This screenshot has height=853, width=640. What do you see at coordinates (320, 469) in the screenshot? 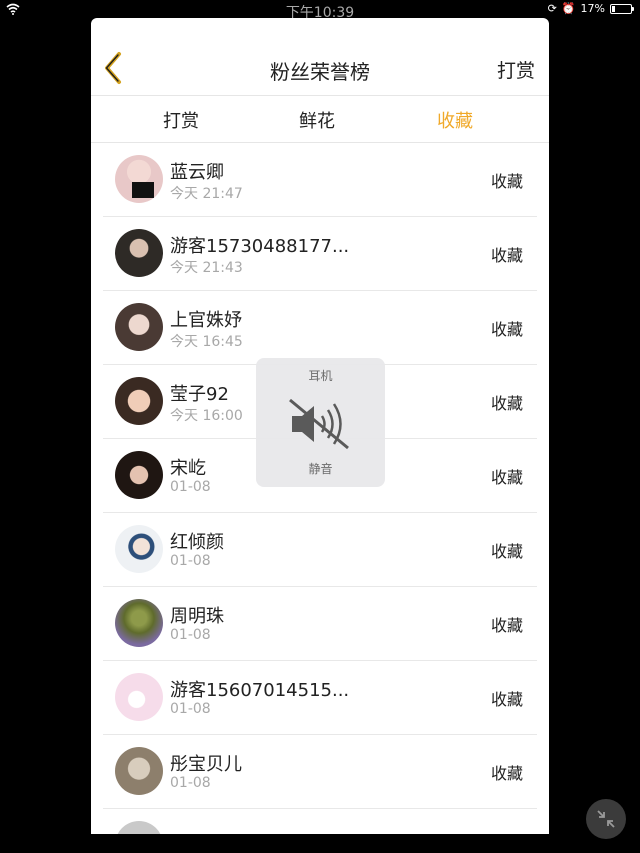
I see `toast-subtitle: 静音` at bounding box center [320, 469].